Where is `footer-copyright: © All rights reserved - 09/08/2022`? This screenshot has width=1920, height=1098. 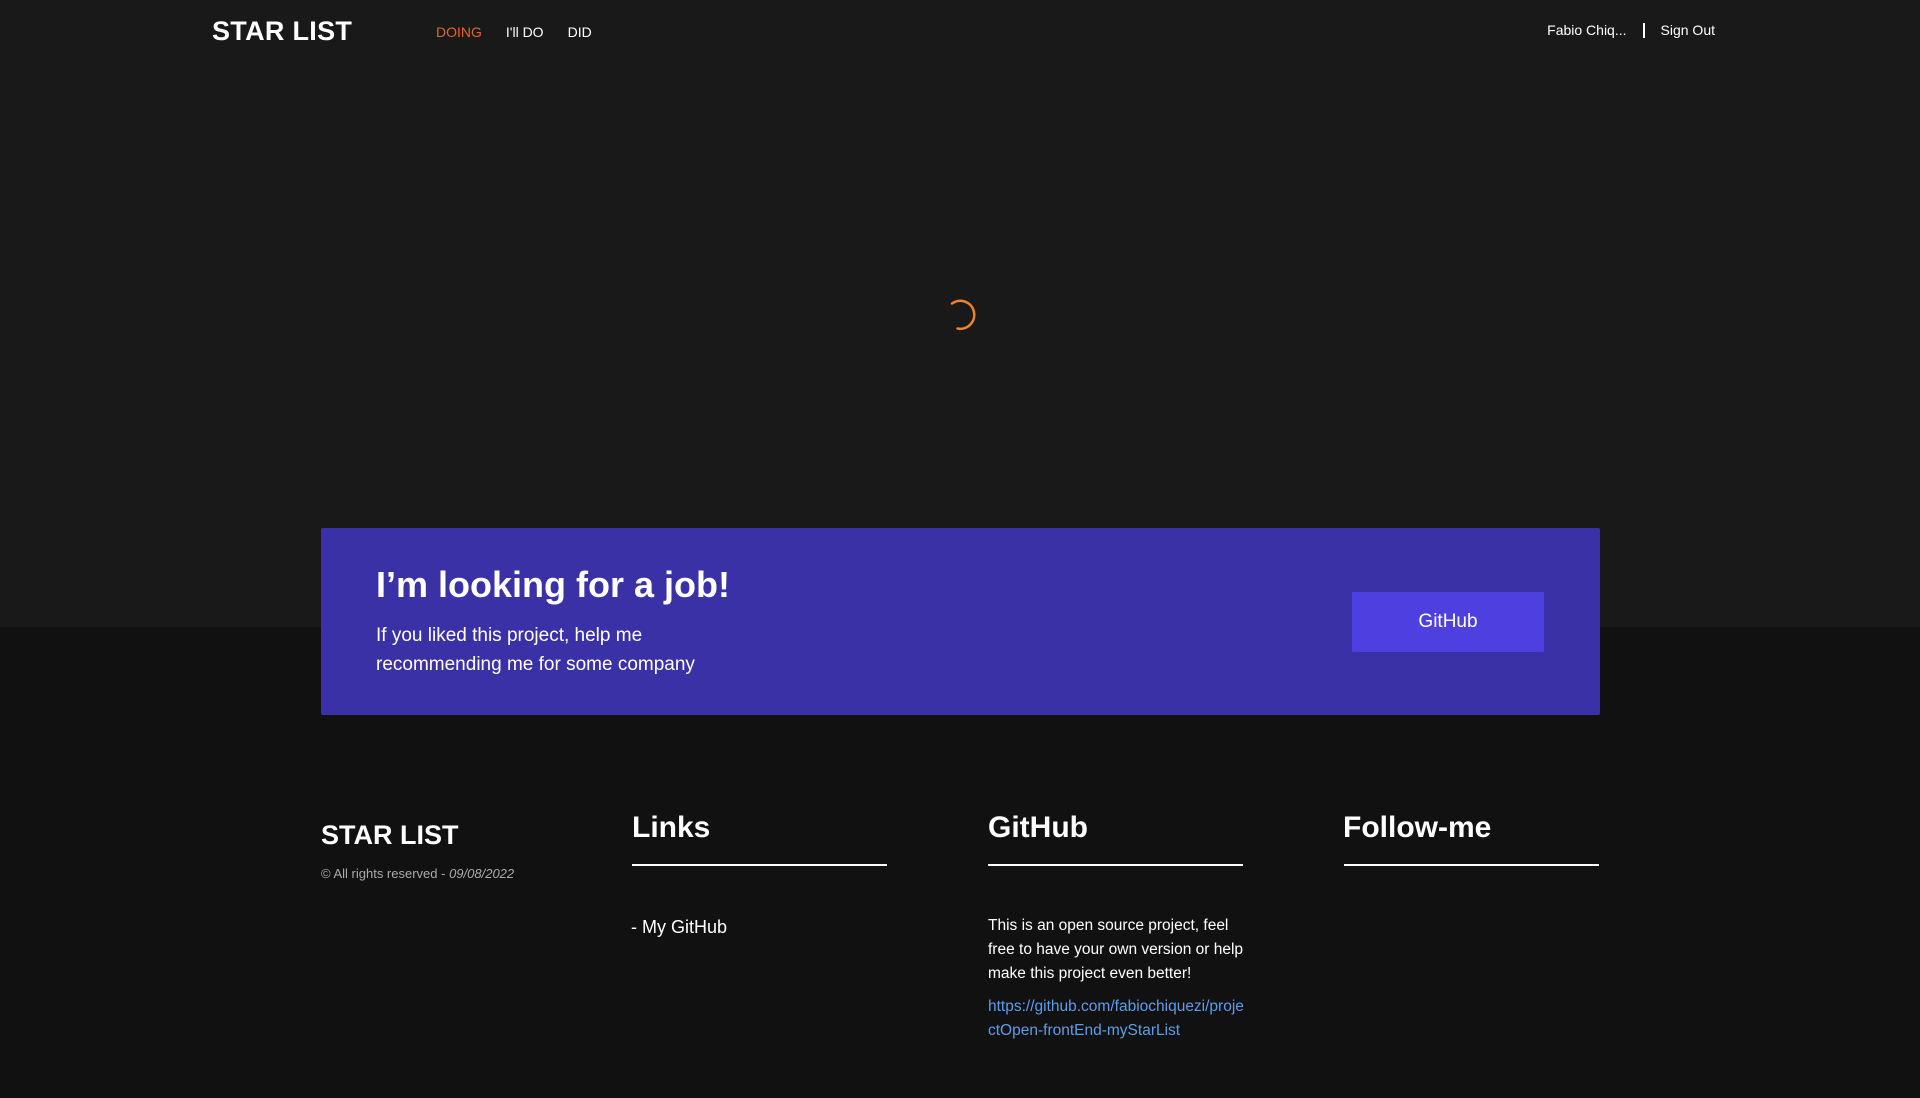
footer-copyright: © All rights reserved - 09/08/2022 is located at coordinates (417, 873).